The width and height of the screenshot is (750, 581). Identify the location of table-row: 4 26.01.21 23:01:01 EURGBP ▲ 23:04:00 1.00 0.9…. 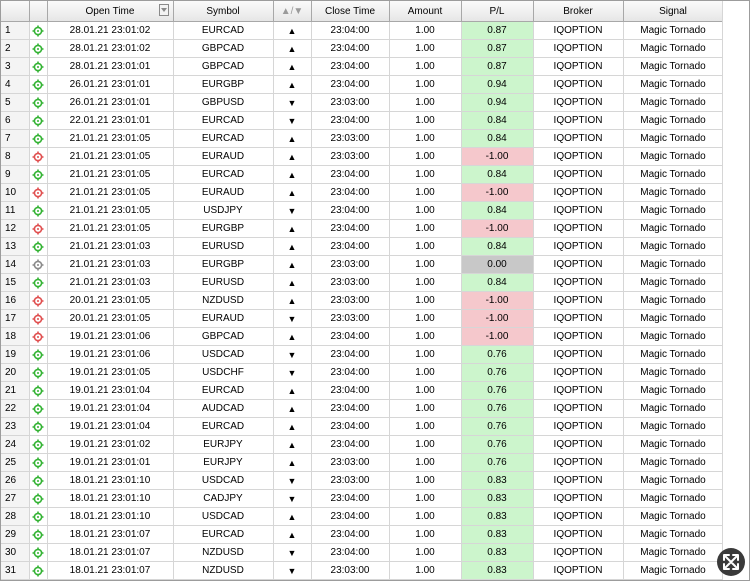
(362, 84).